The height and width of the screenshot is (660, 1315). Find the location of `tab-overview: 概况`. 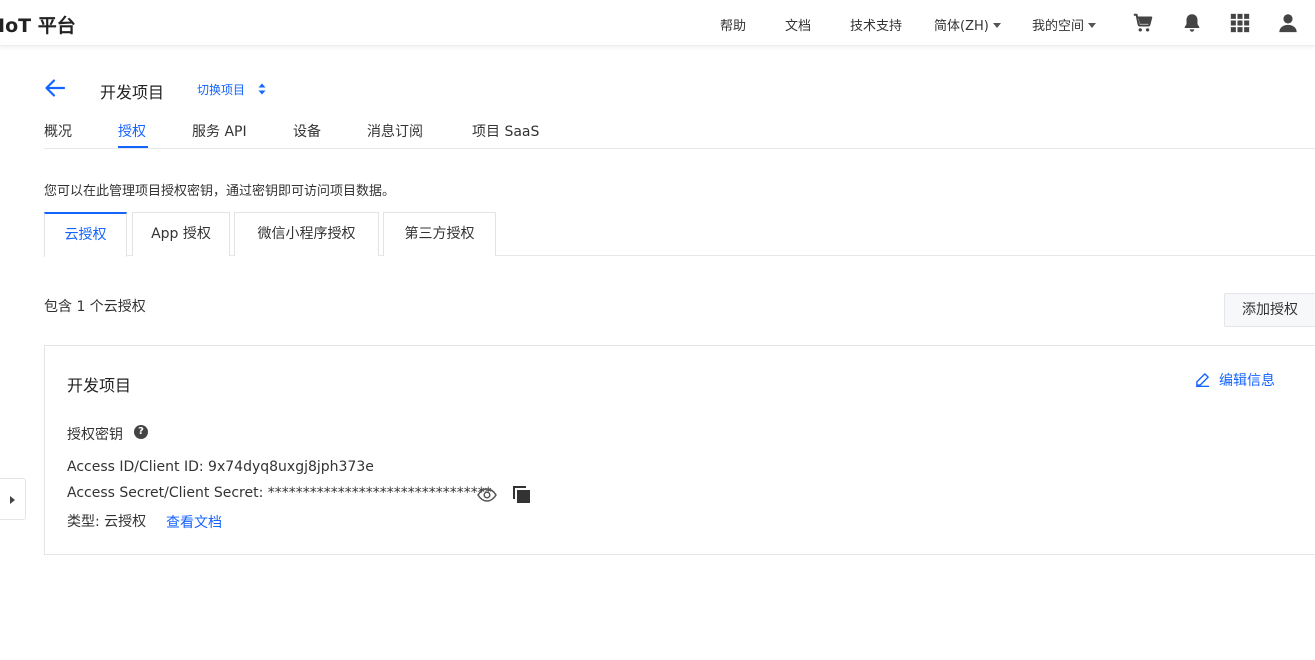

tab-overview: 概况 is located at coordinates (58, 131).